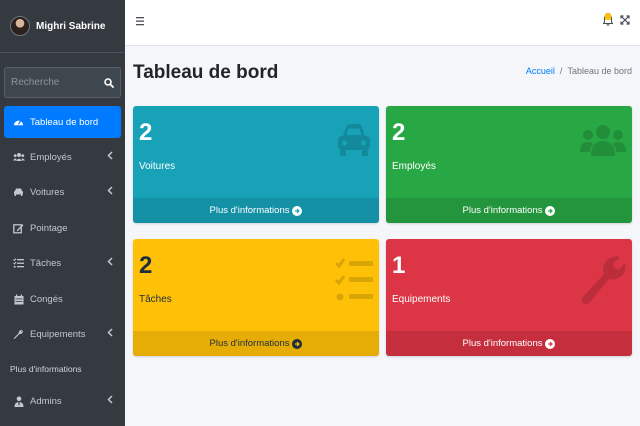 The image size is (640, 426). Describe the element at coordinates (46, 401) in the screenshot. I see `sidebar-item-label: Admins` at that location.